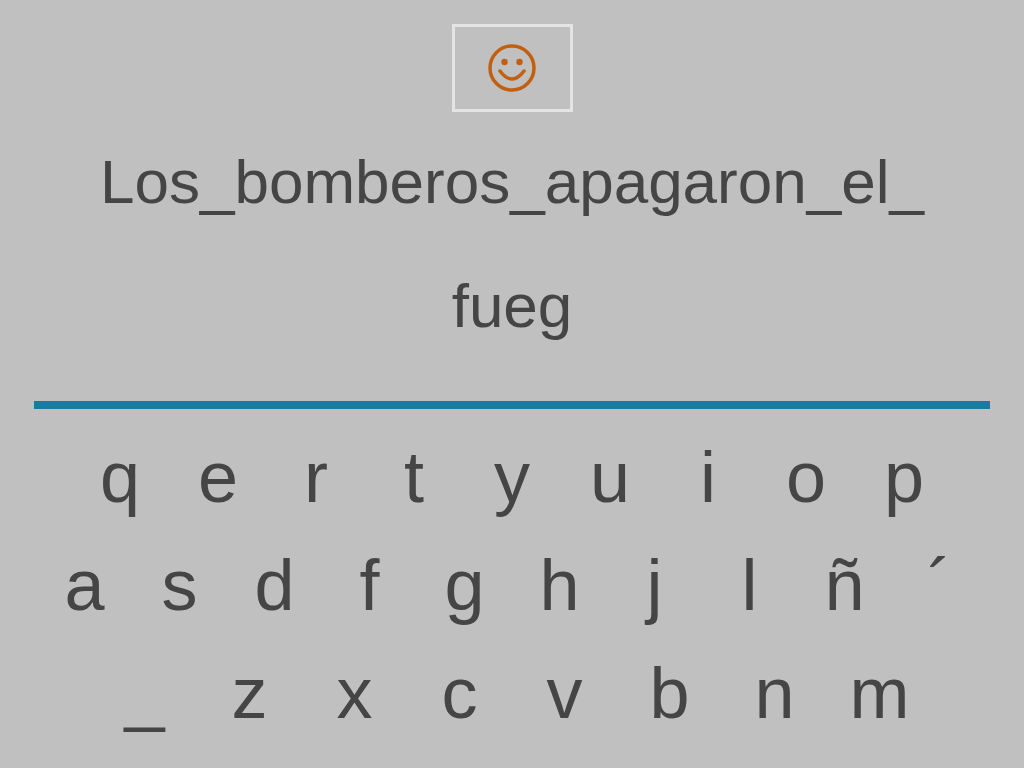 The height and width of the screenshot is (768, 1024). Describe the element at coordinates (806, 477) in the screenshot. I see `letter-key: o` at that location.